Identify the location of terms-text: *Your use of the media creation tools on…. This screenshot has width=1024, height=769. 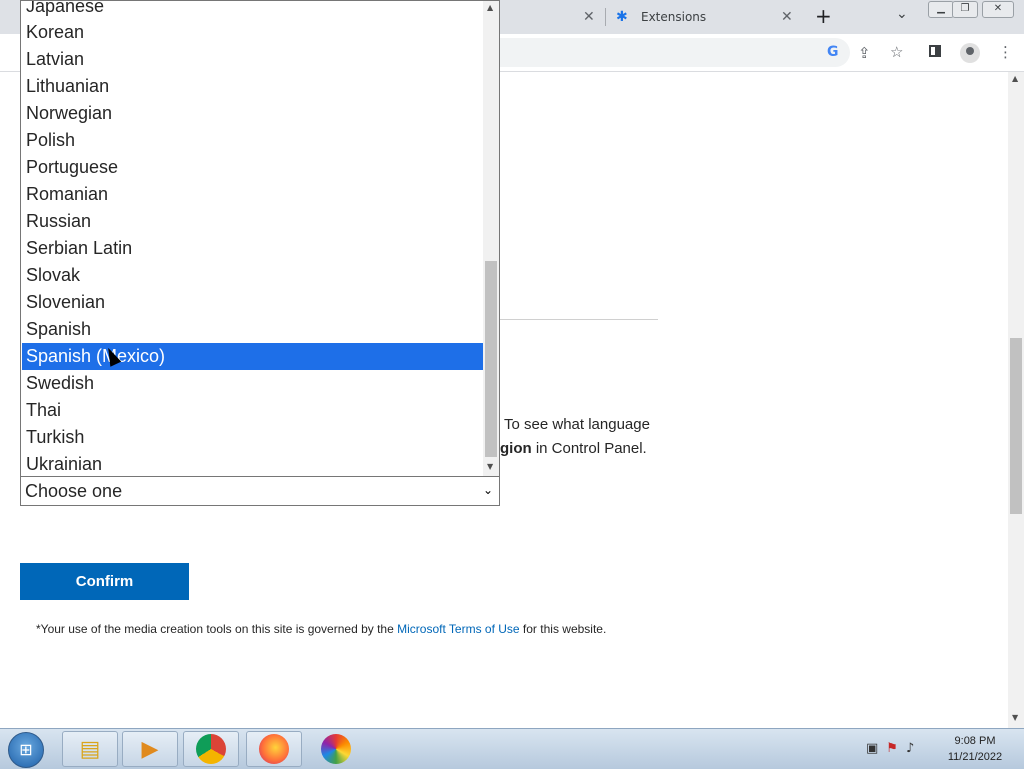
(321, 629).